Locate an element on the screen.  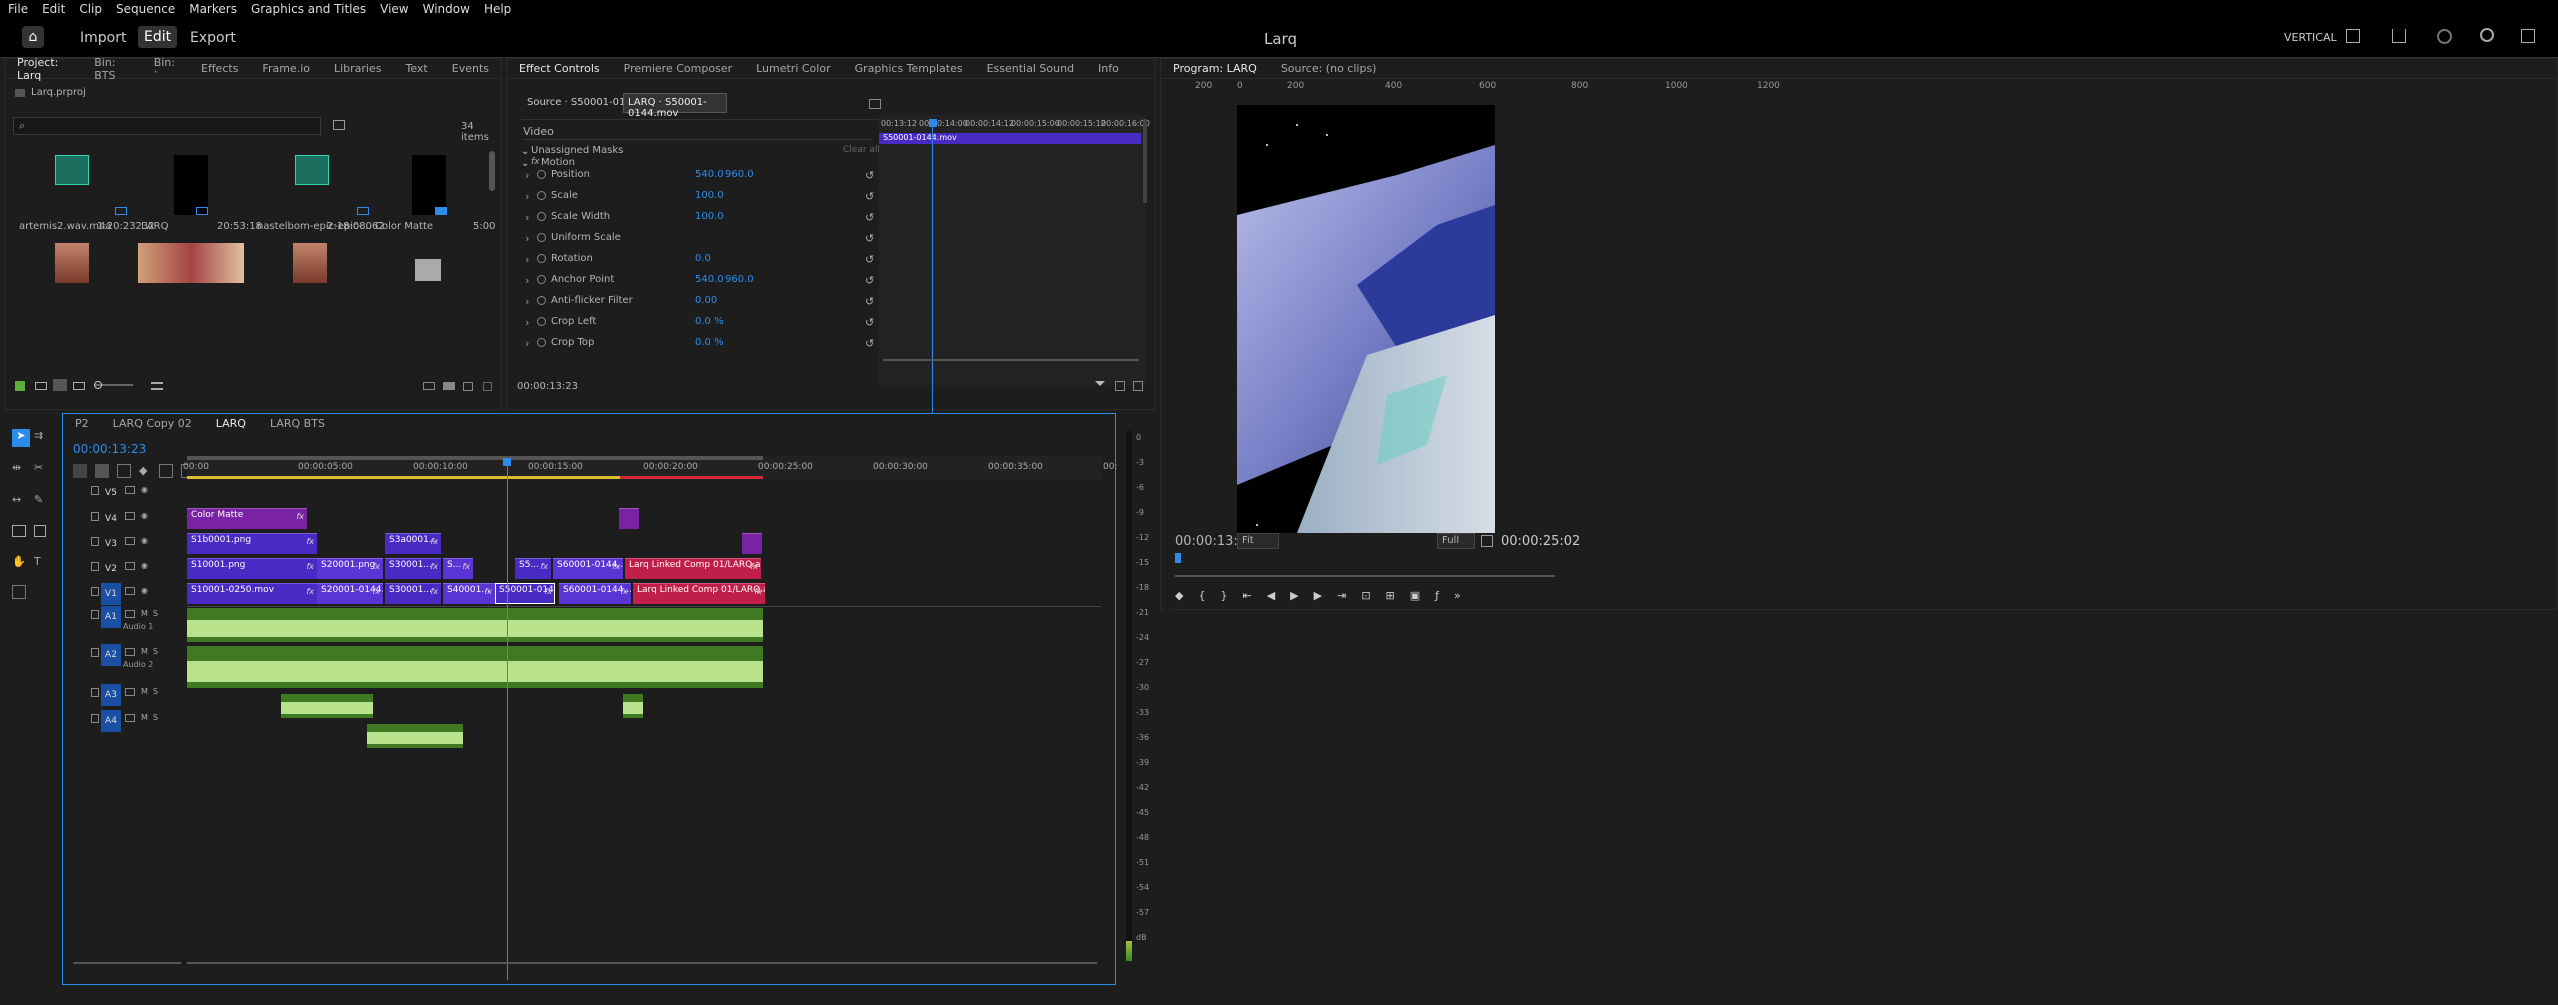
track-label: V5 is located at coordinates (111, 493).